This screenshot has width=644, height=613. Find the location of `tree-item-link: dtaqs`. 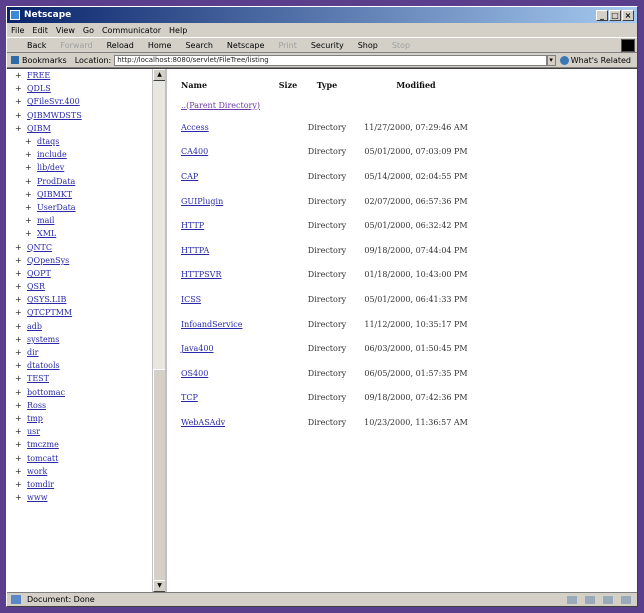

tree-item-link: dtaqs is located at coordinates (48, 141).